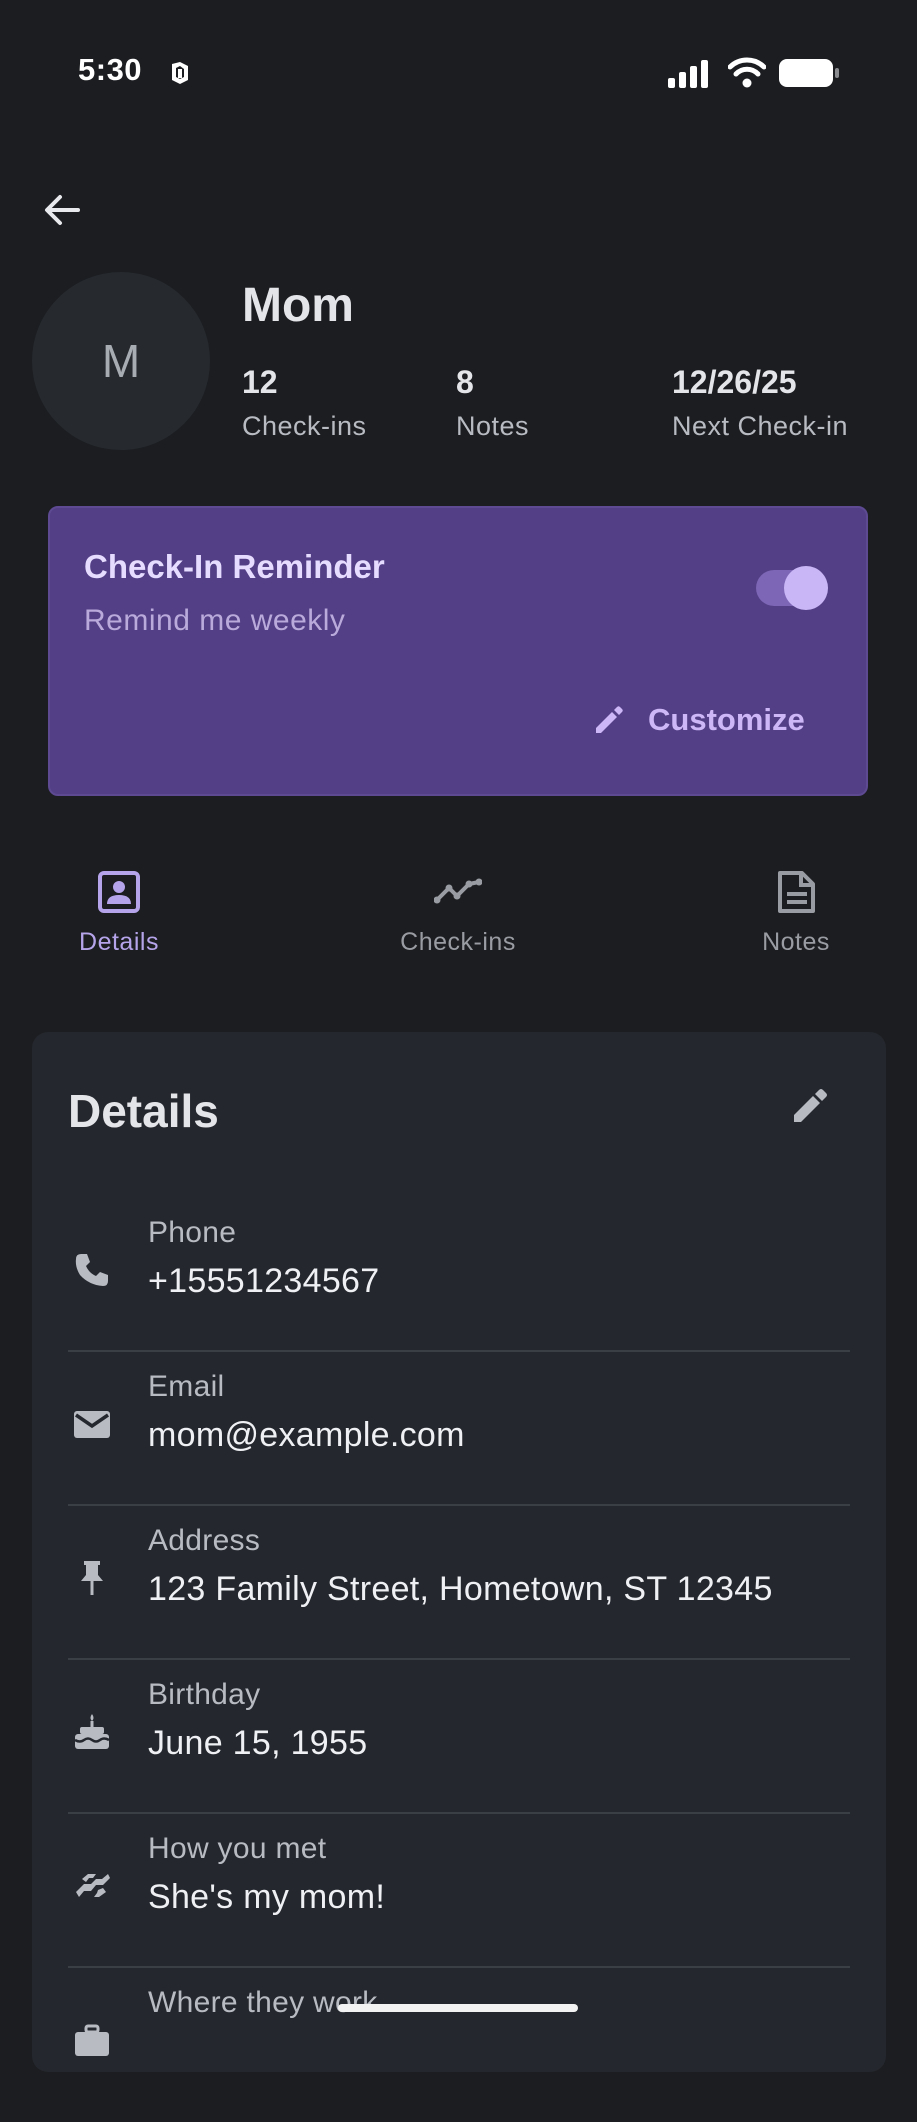  I want to click on contact-name: Mom, so click(298, 305).